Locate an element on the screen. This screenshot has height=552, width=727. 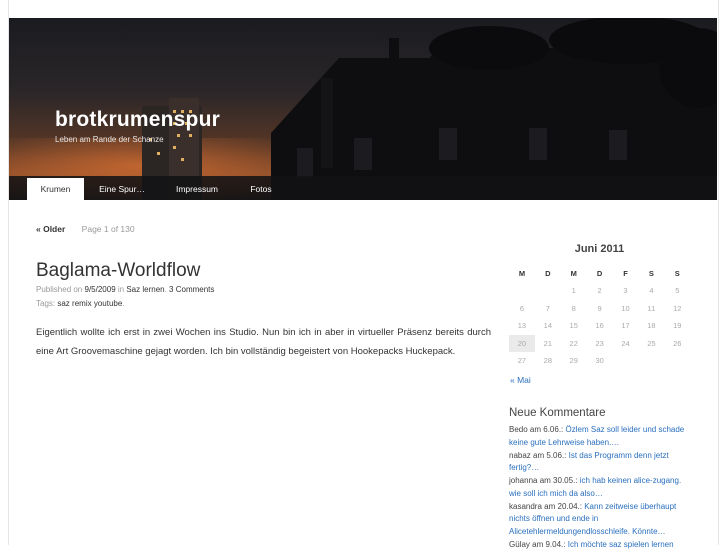
calendar-day-cell: 27 is located at coordinates (522, 361).